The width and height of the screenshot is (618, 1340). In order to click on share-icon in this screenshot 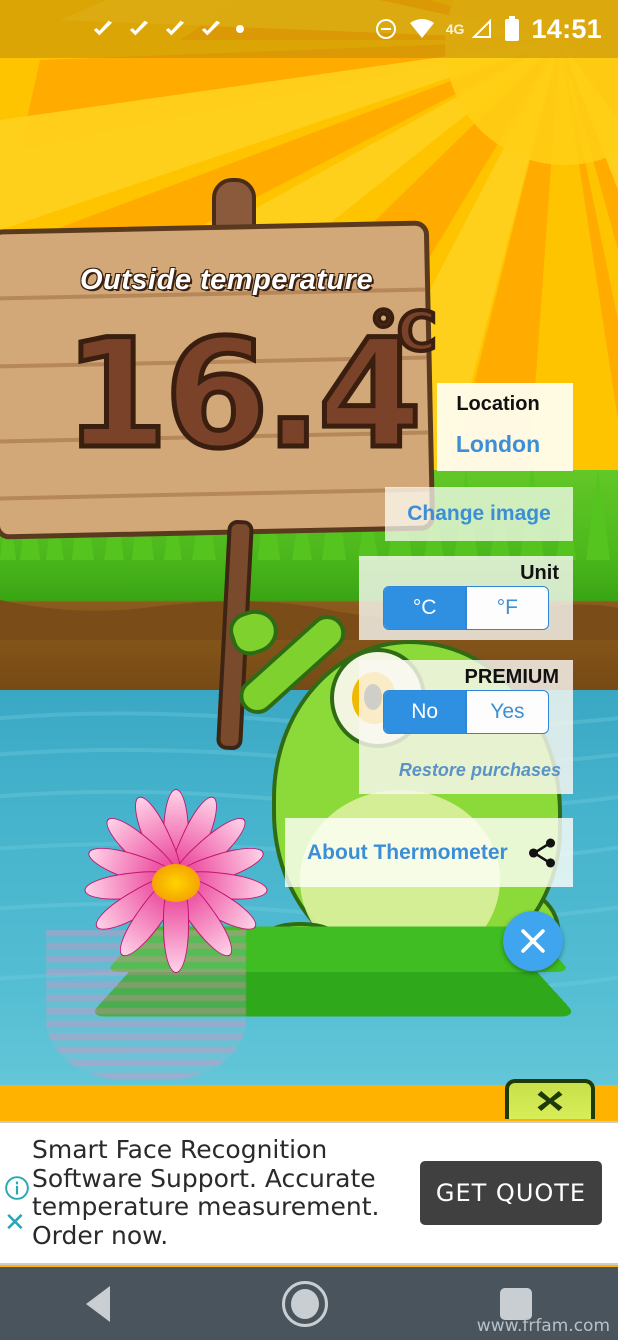, I will do `click(542, 853)`.